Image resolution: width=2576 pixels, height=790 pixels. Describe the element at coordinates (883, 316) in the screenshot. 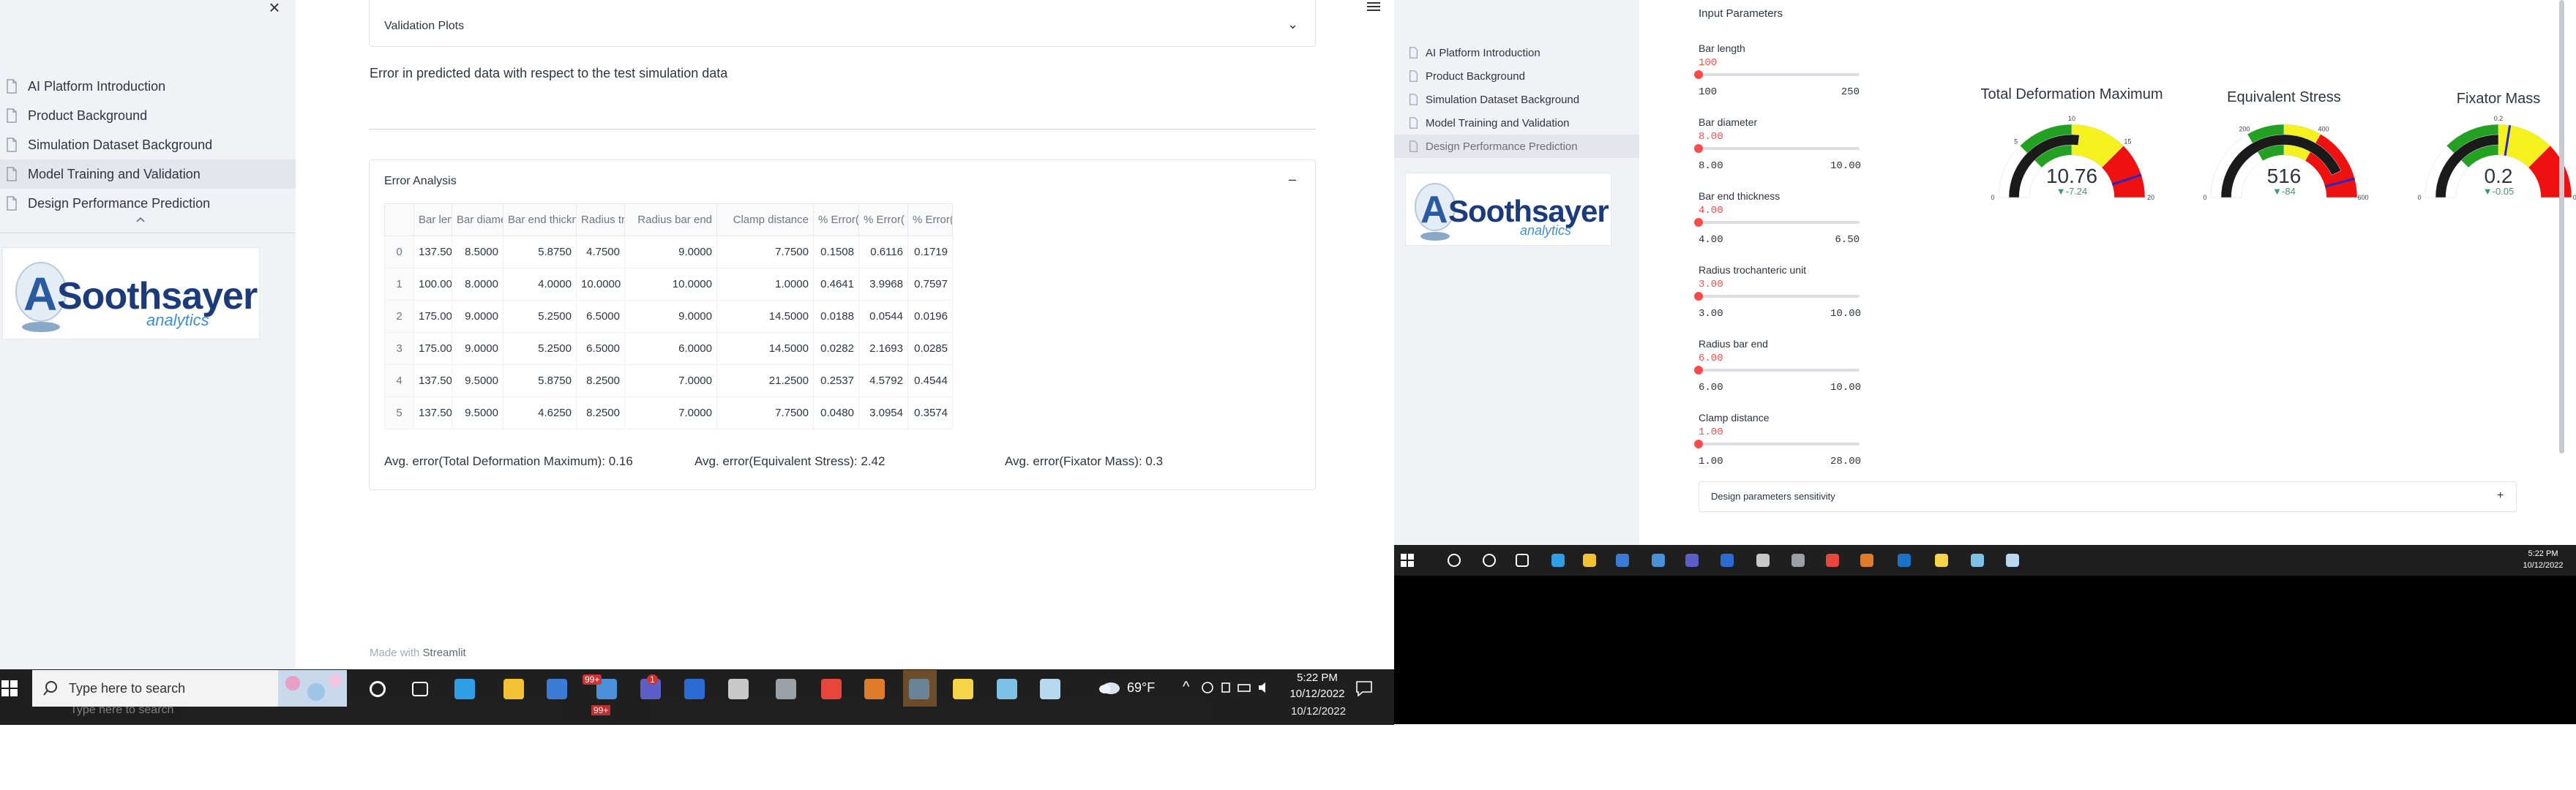

I see `table-cell: 0.0544` at that location.